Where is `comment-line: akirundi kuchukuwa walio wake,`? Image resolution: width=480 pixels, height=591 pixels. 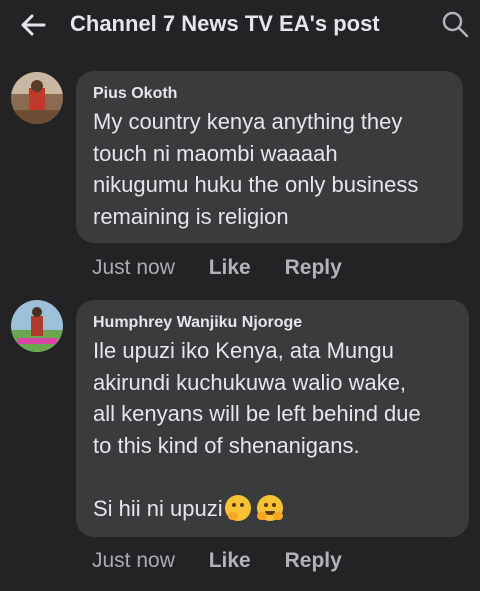 comment-line: akirundi kuchukuwa walio wake, is located at coordinates (250, 382).